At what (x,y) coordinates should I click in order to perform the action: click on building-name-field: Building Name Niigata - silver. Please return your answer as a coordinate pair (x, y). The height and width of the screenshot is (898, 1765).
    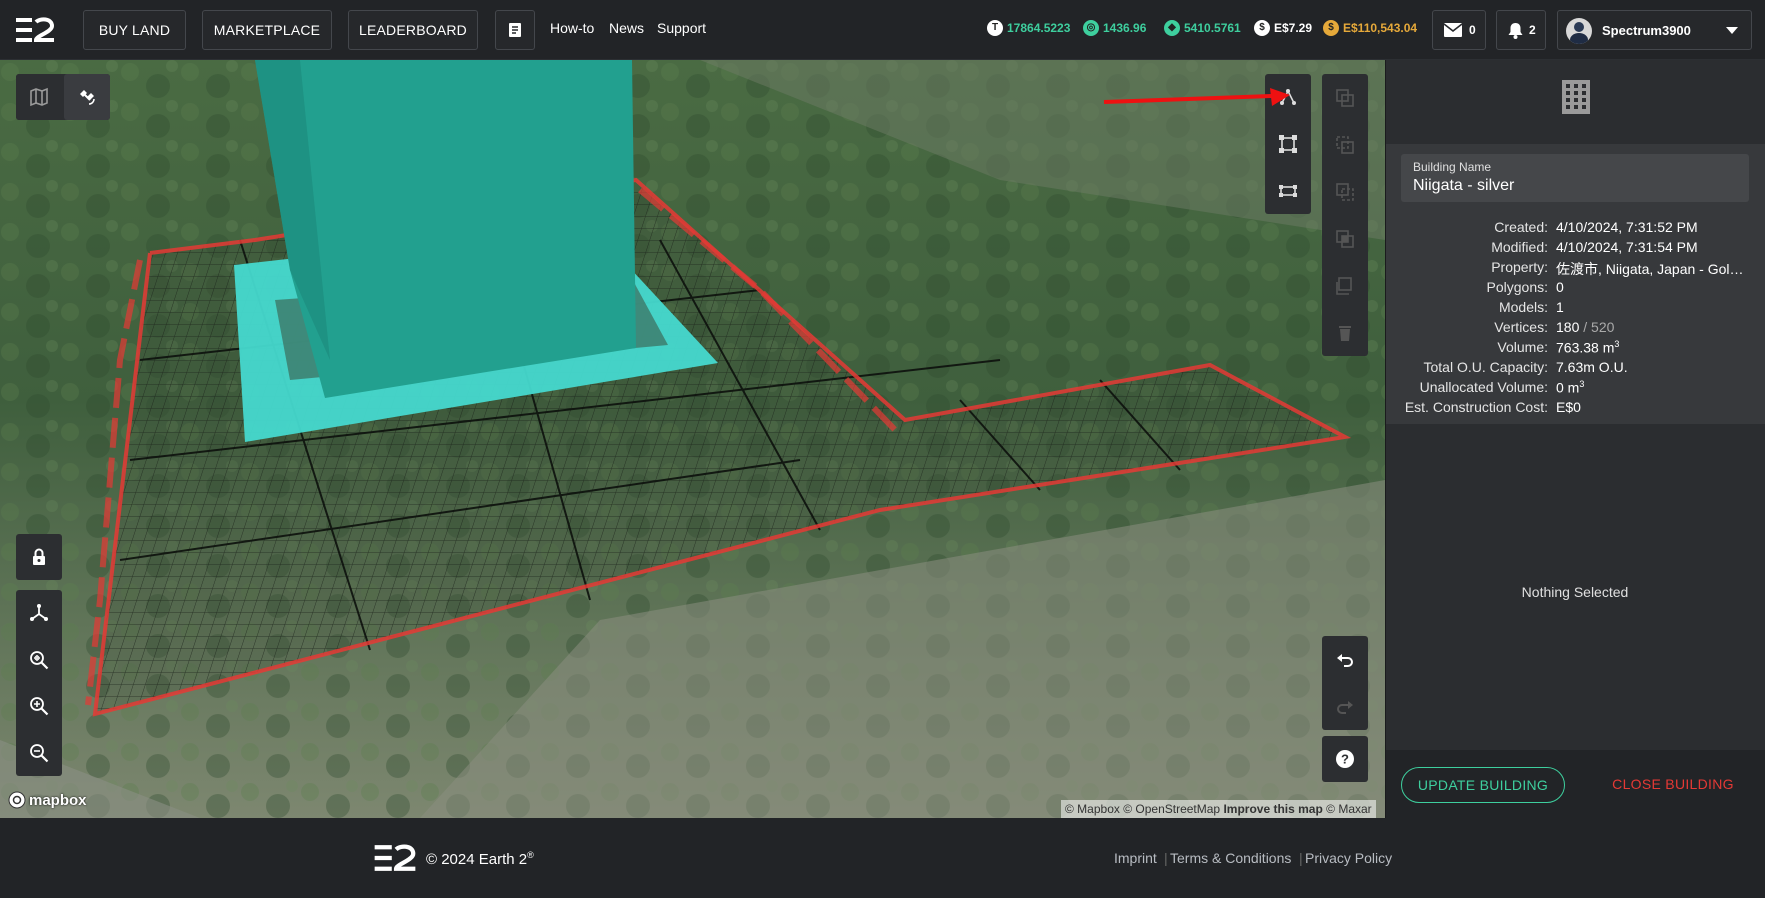
    Looking at the image, I should click on (1575, 178).